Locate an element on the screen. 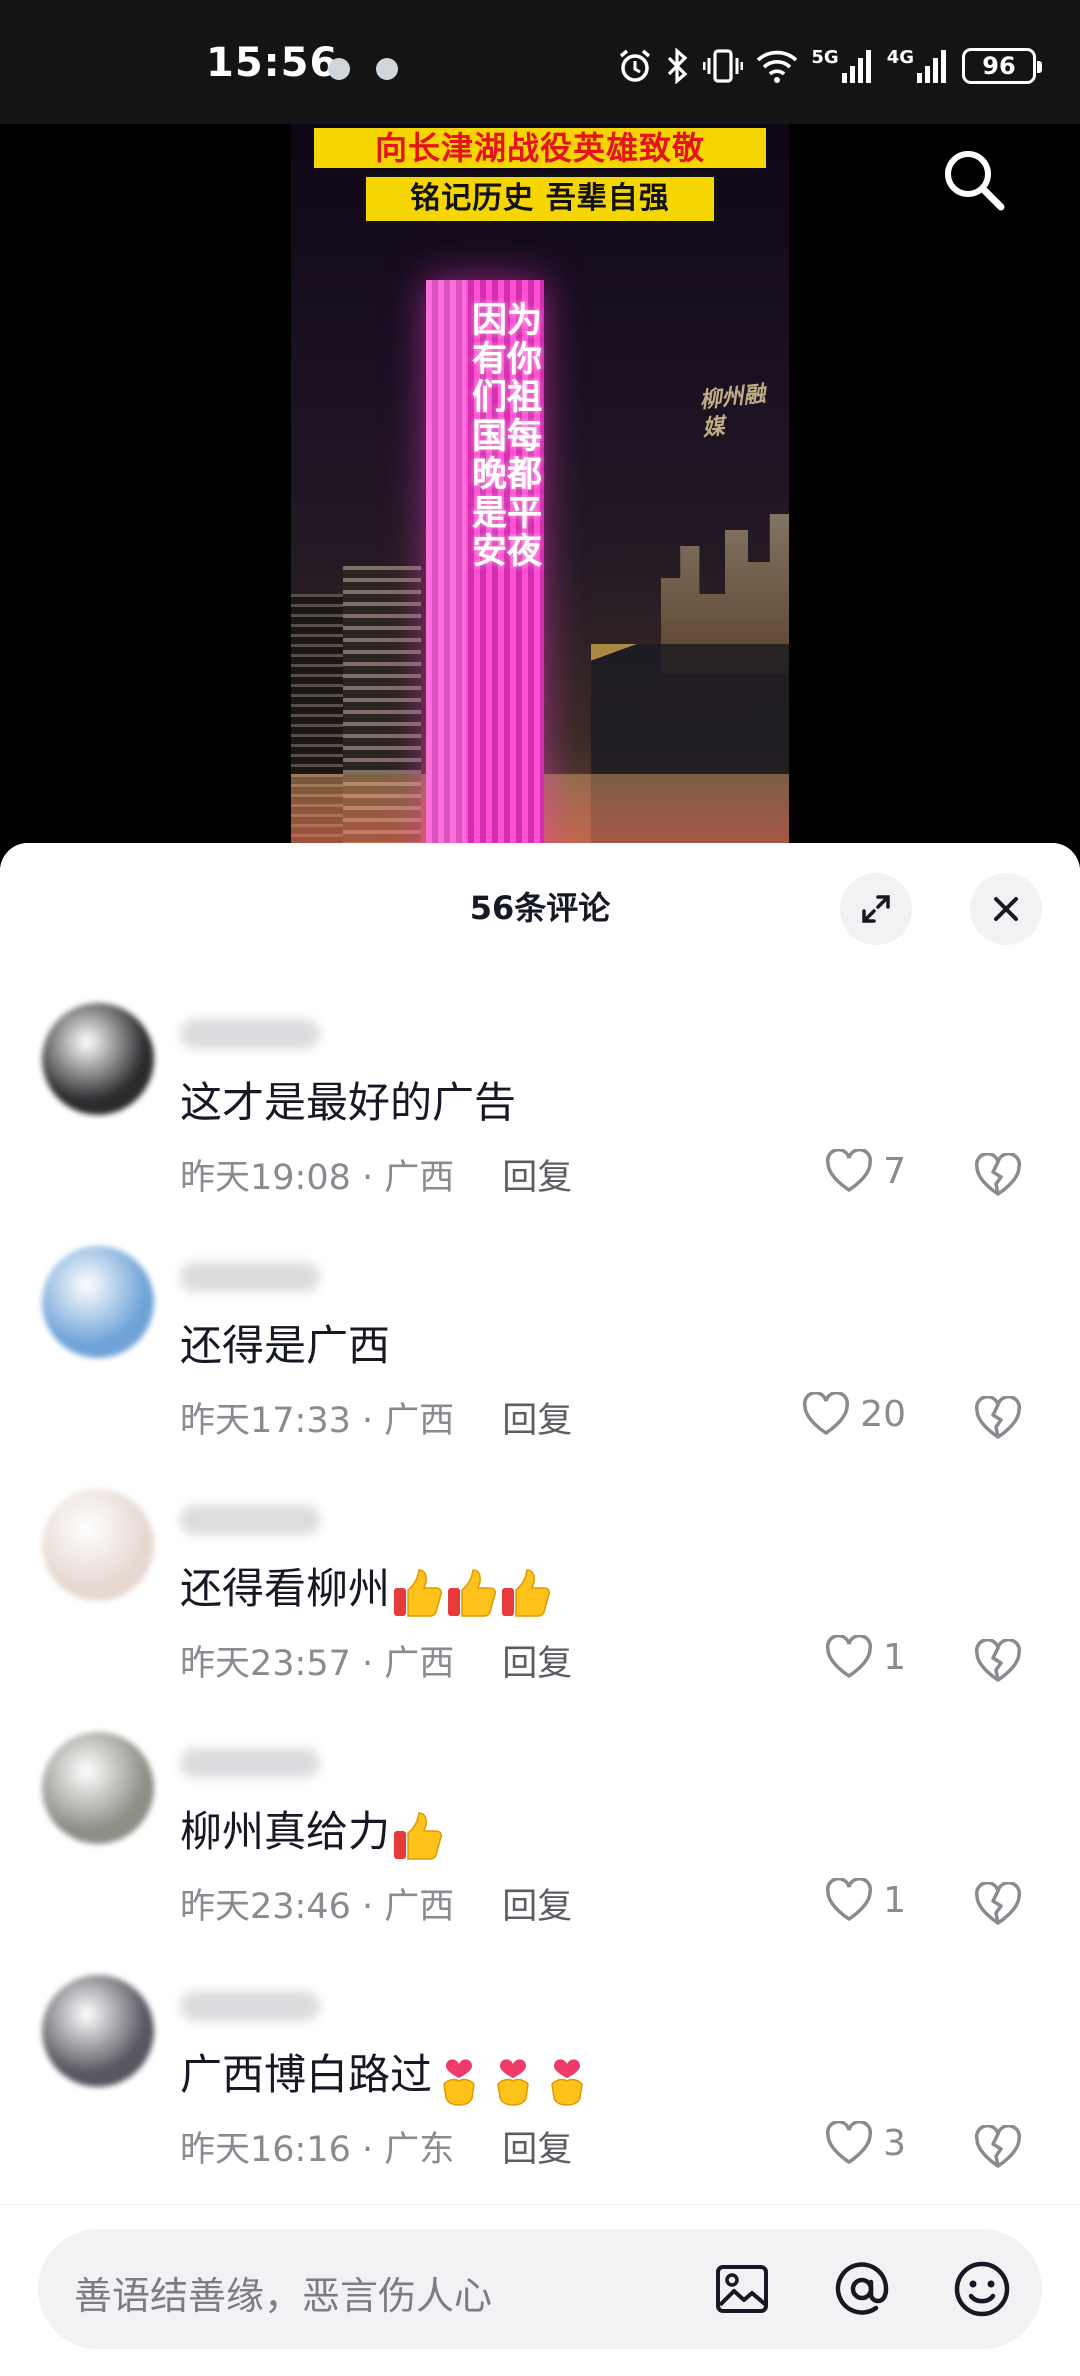 Image resolution: width=1080 pixels, height=2376 pixels. battery-icon: 96 is located at coordinates (1002, 66).